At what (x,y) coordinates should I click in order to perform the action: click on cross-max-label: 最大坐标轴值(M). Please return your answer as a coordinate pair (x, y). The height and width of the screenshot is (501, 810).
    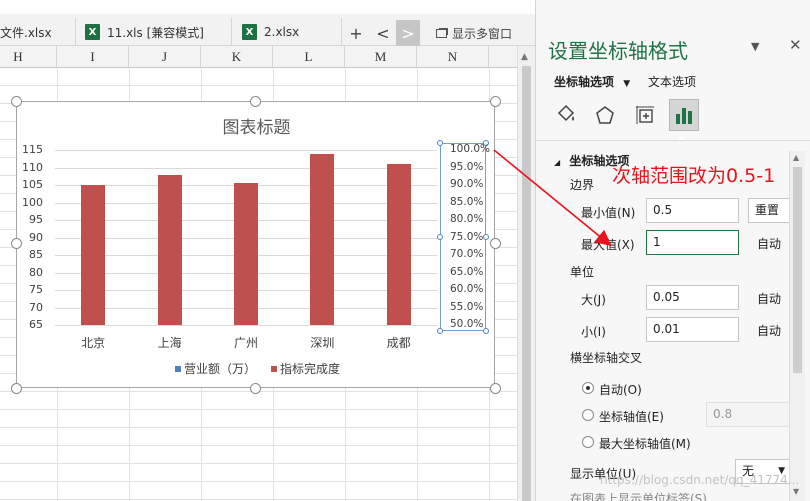
    Looking at the image, I should click on (645, 443).